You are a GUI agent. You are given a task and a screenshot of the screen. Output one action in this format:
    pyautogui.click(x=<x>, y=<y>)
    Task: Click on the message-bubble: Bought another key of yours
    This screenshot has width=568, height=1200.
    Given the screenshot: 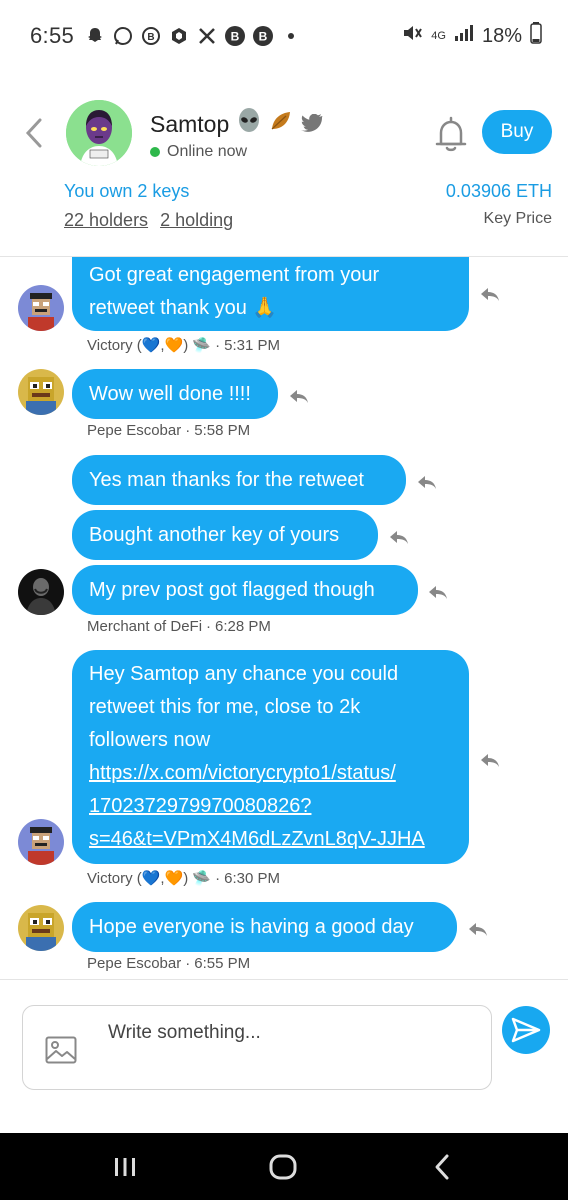 What is the action you would take?
    pyautogui.click(x=225, y=535)
    